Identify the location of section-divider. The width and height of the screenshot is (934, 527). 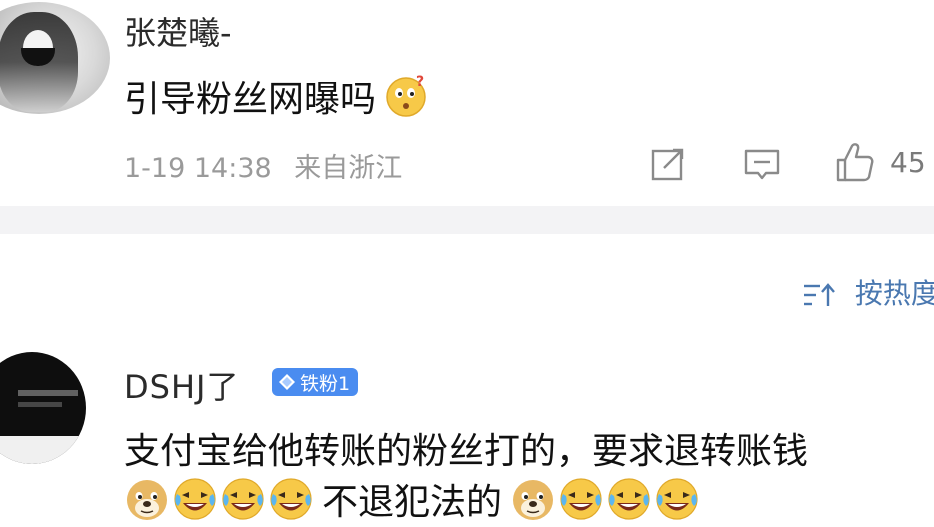
(467, 220).